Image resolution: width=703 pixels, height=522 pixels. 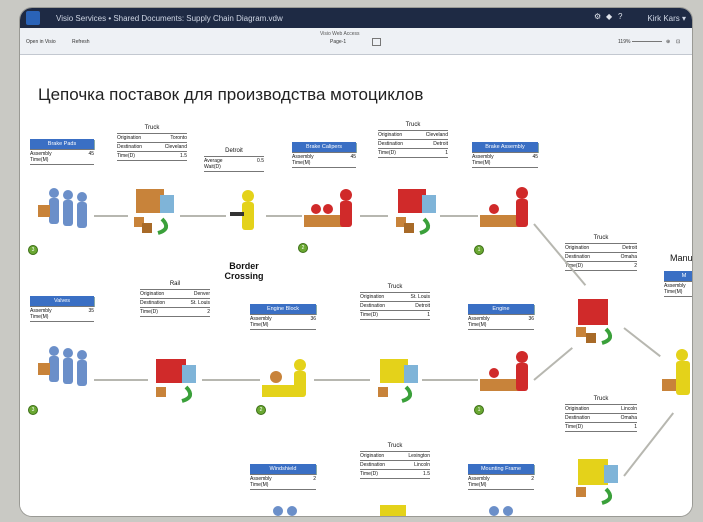 I want to click on rail-car-icon, so click(x=175, y=379).